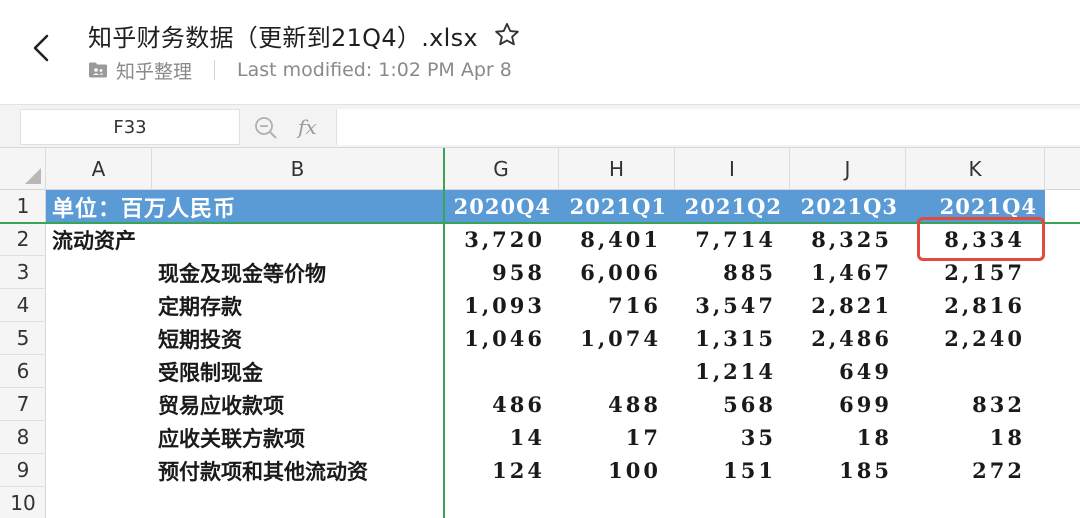  I want to click on value-cell: 1,074, so click(617, 338).